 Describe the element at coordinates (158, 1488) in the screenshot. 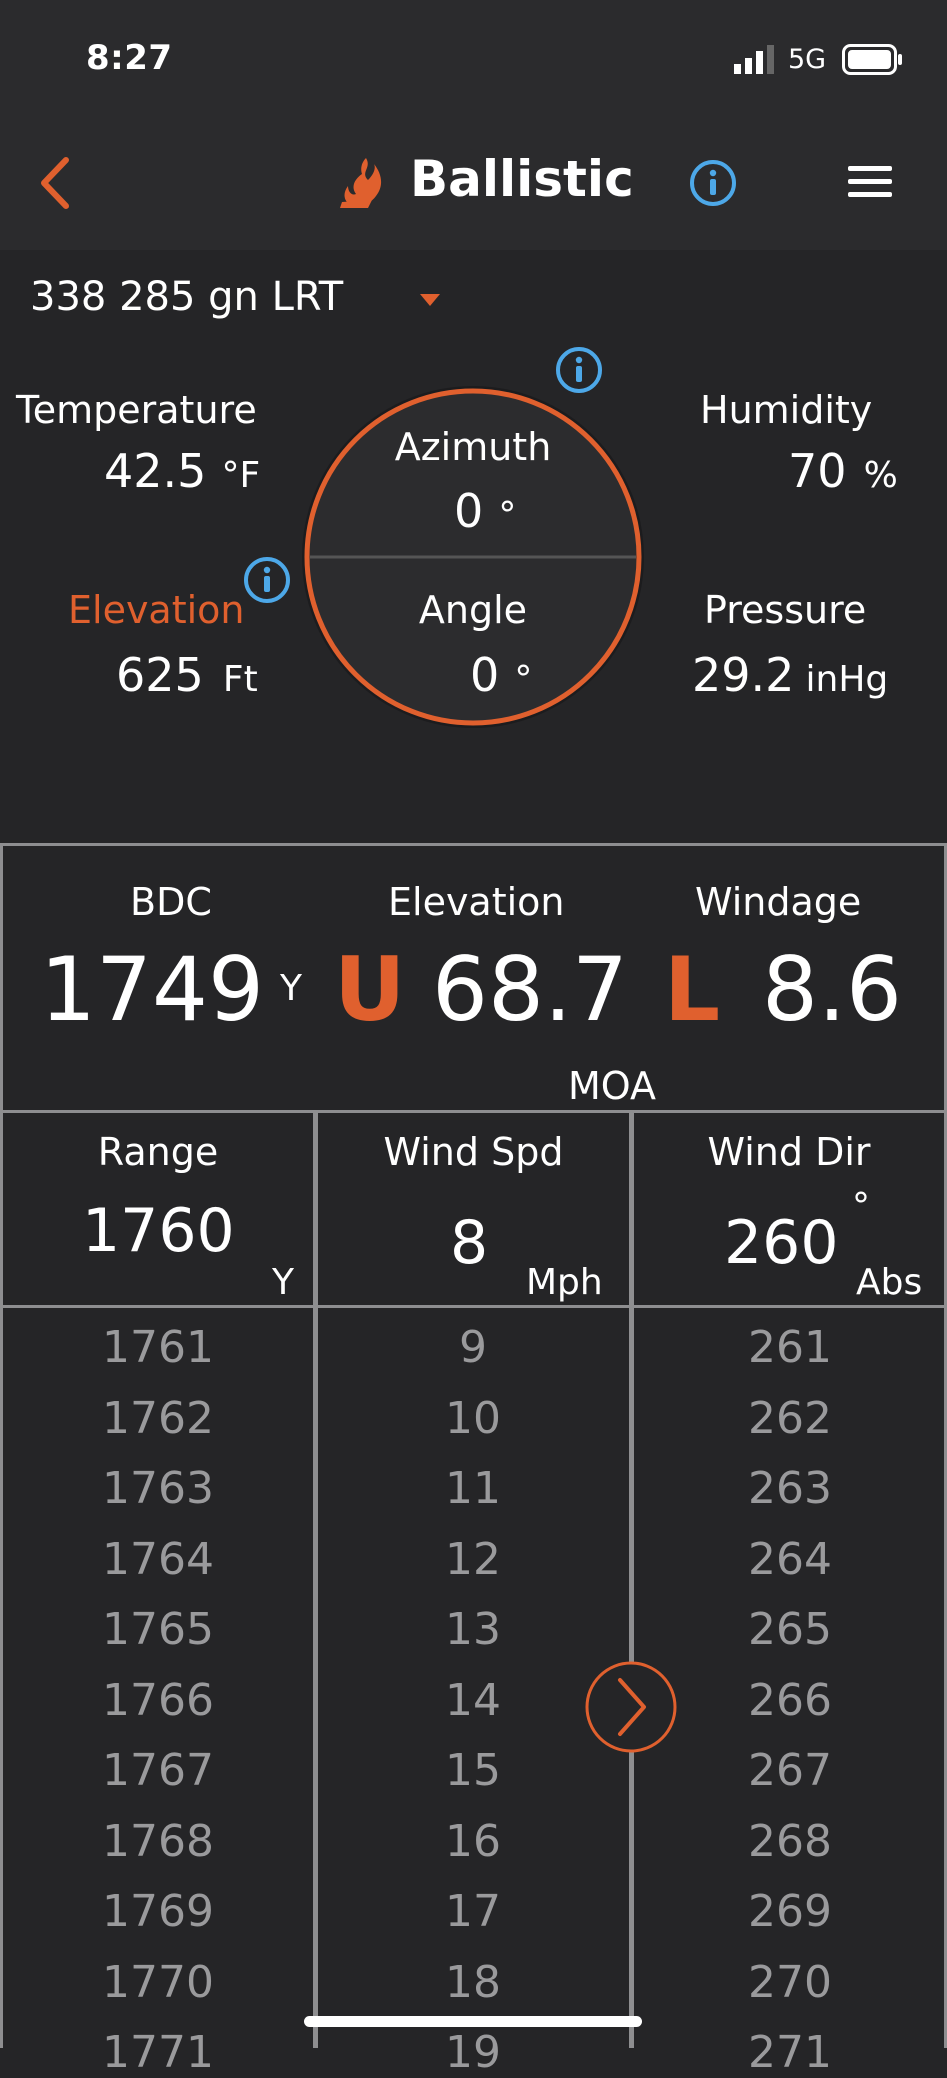

I see `picker-option: 1763` at that location.